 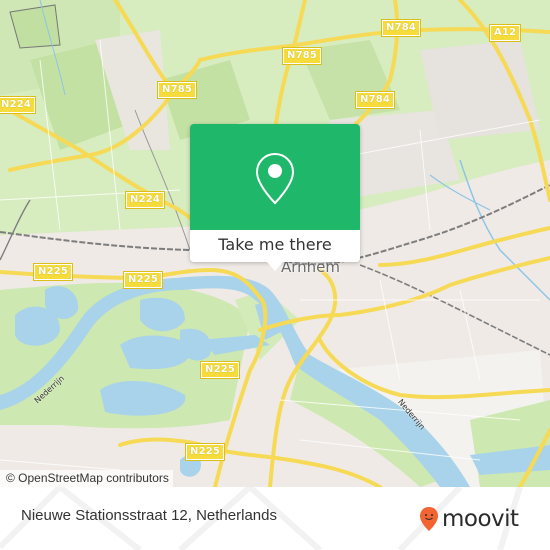 I want to click on moovit-smiley-pin-icon, so click(x=429, y=519).